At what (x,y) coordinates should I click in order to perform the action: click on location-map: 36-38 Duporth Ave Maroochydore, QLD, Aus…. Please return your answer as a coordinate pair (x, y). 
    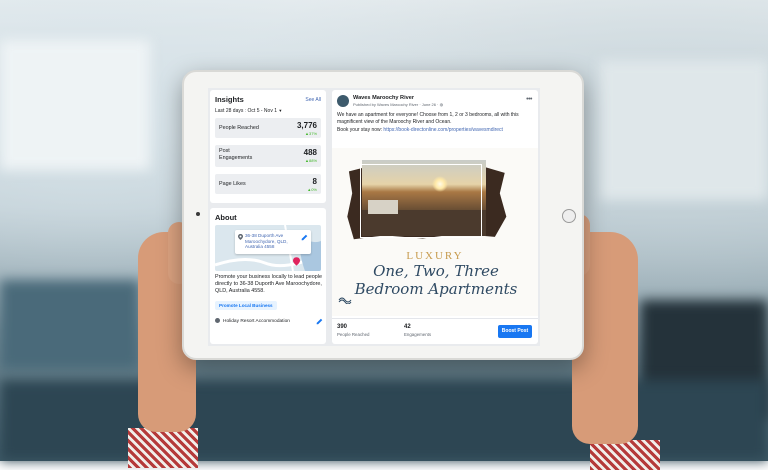
    Looking at the image, I should click on (268, 248).